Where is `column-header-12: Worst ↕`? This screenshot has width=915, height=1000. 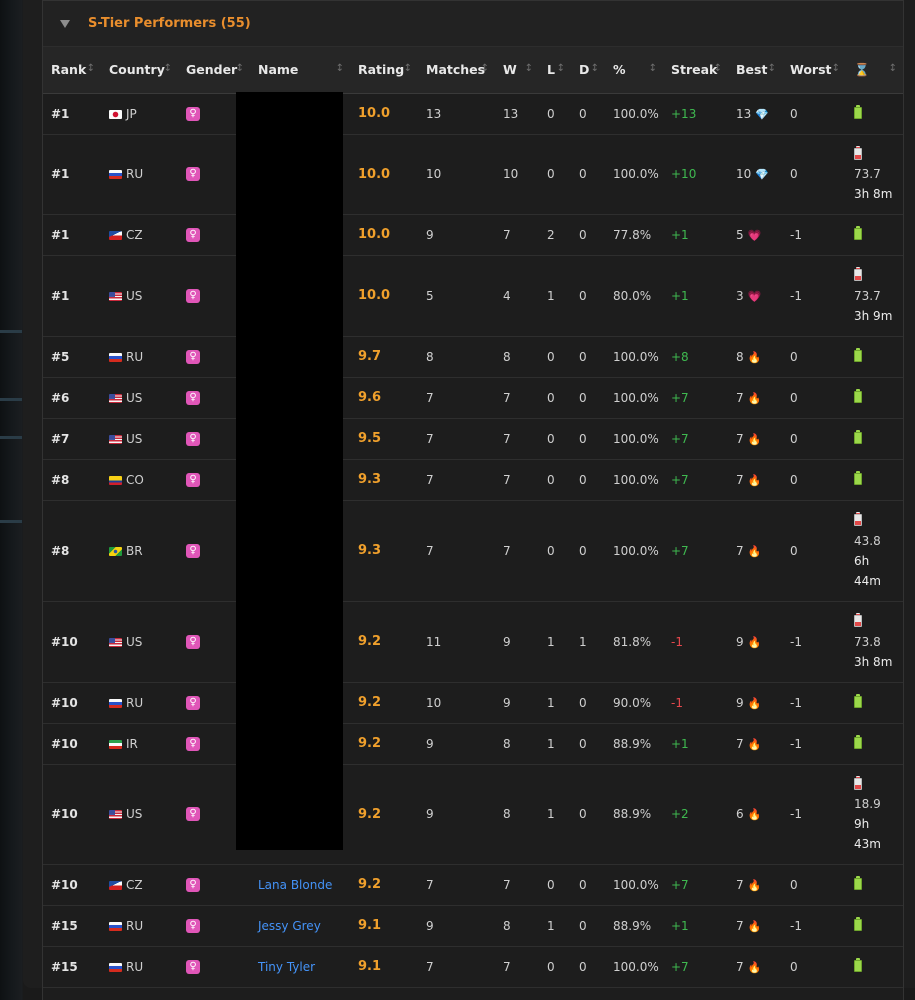 column-header-12: Worst ↕ is located at coordinates (814, 70).